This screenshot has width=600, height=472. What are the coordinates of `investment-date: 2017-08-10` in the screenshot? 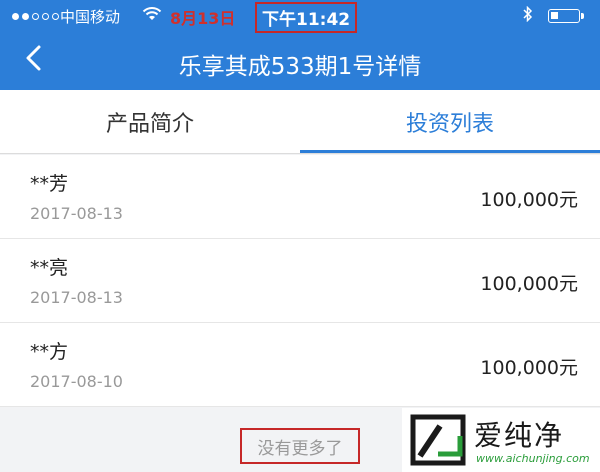 It's located at (76, 381).